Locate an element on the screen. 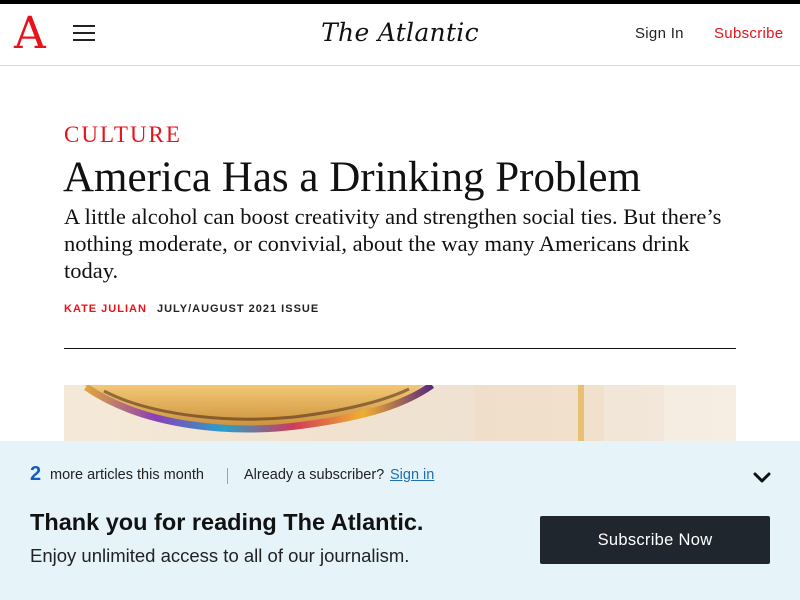  thanks-heading: Thank you for reading The Atlantic. is located at coordinates (227, 522).